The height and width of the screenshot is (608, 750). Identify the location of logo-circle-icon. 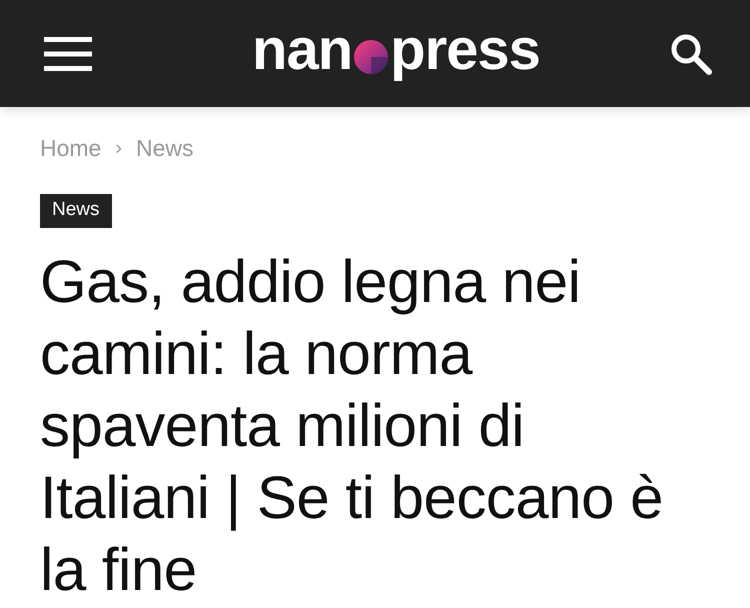
(371, 57).